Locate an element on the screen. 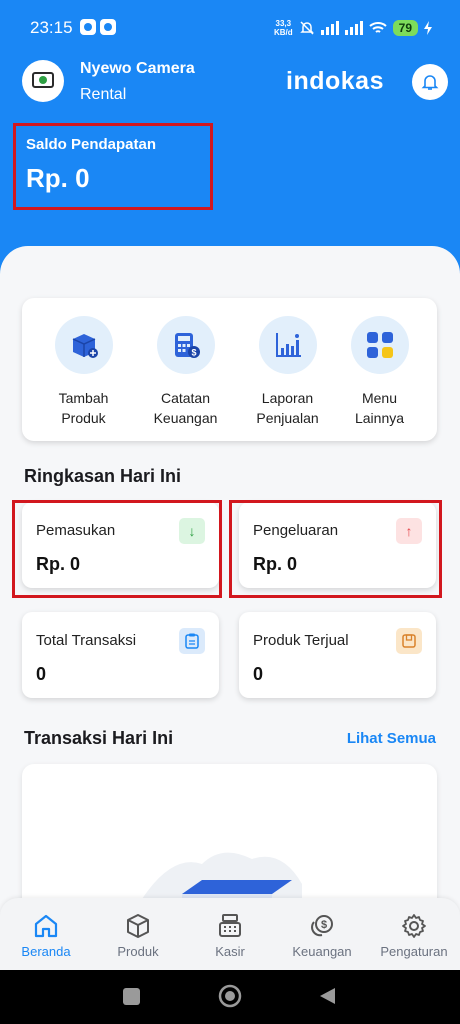 This screenshot has height=1024, width=460. transactions-title: Transaksi Hari Ini is located at coordinates (99, 738).